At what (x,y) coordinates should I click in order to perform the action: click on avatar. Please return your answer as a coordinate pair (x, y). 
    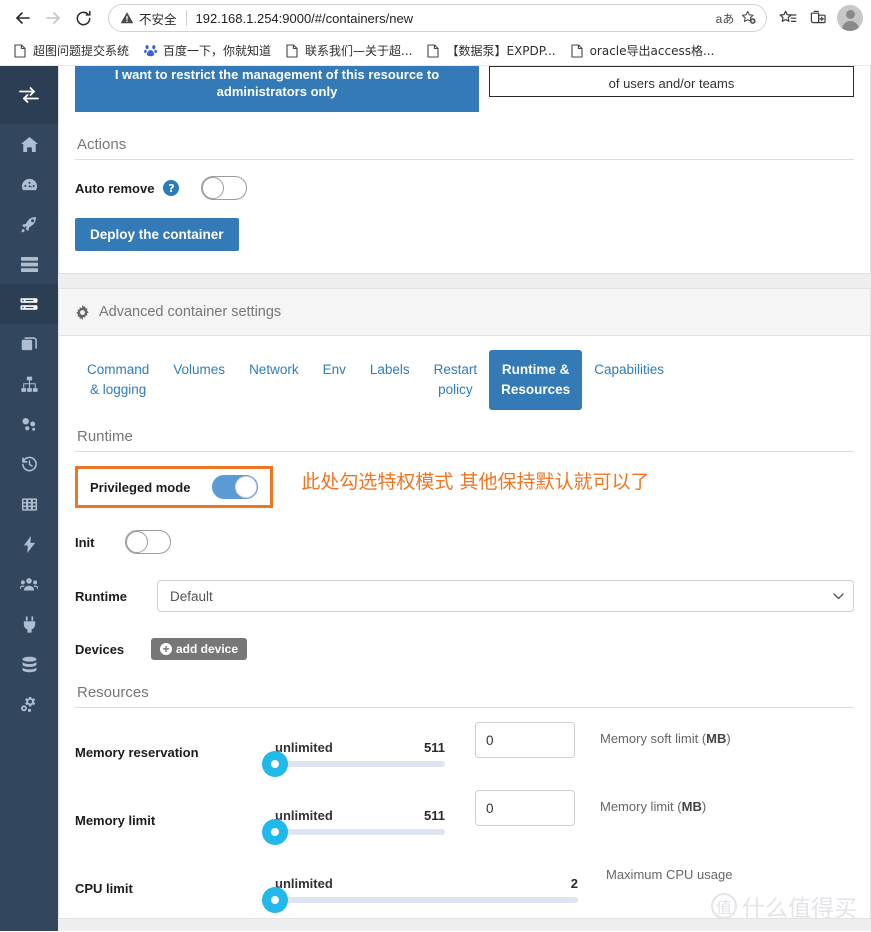
    Looking at the image, I should click on (850, 18).